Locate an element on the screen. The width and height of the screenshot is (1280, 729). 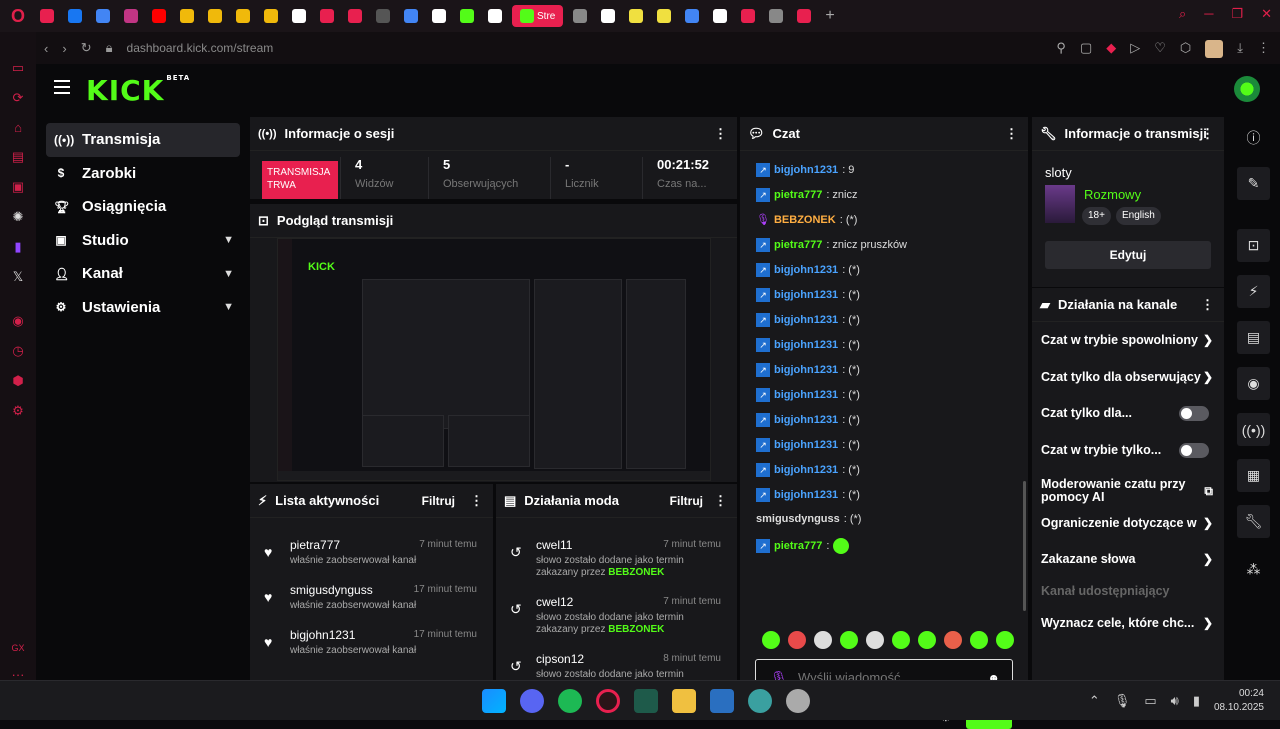
chat-icon: ◉ is located at coordinates (1253, 383).